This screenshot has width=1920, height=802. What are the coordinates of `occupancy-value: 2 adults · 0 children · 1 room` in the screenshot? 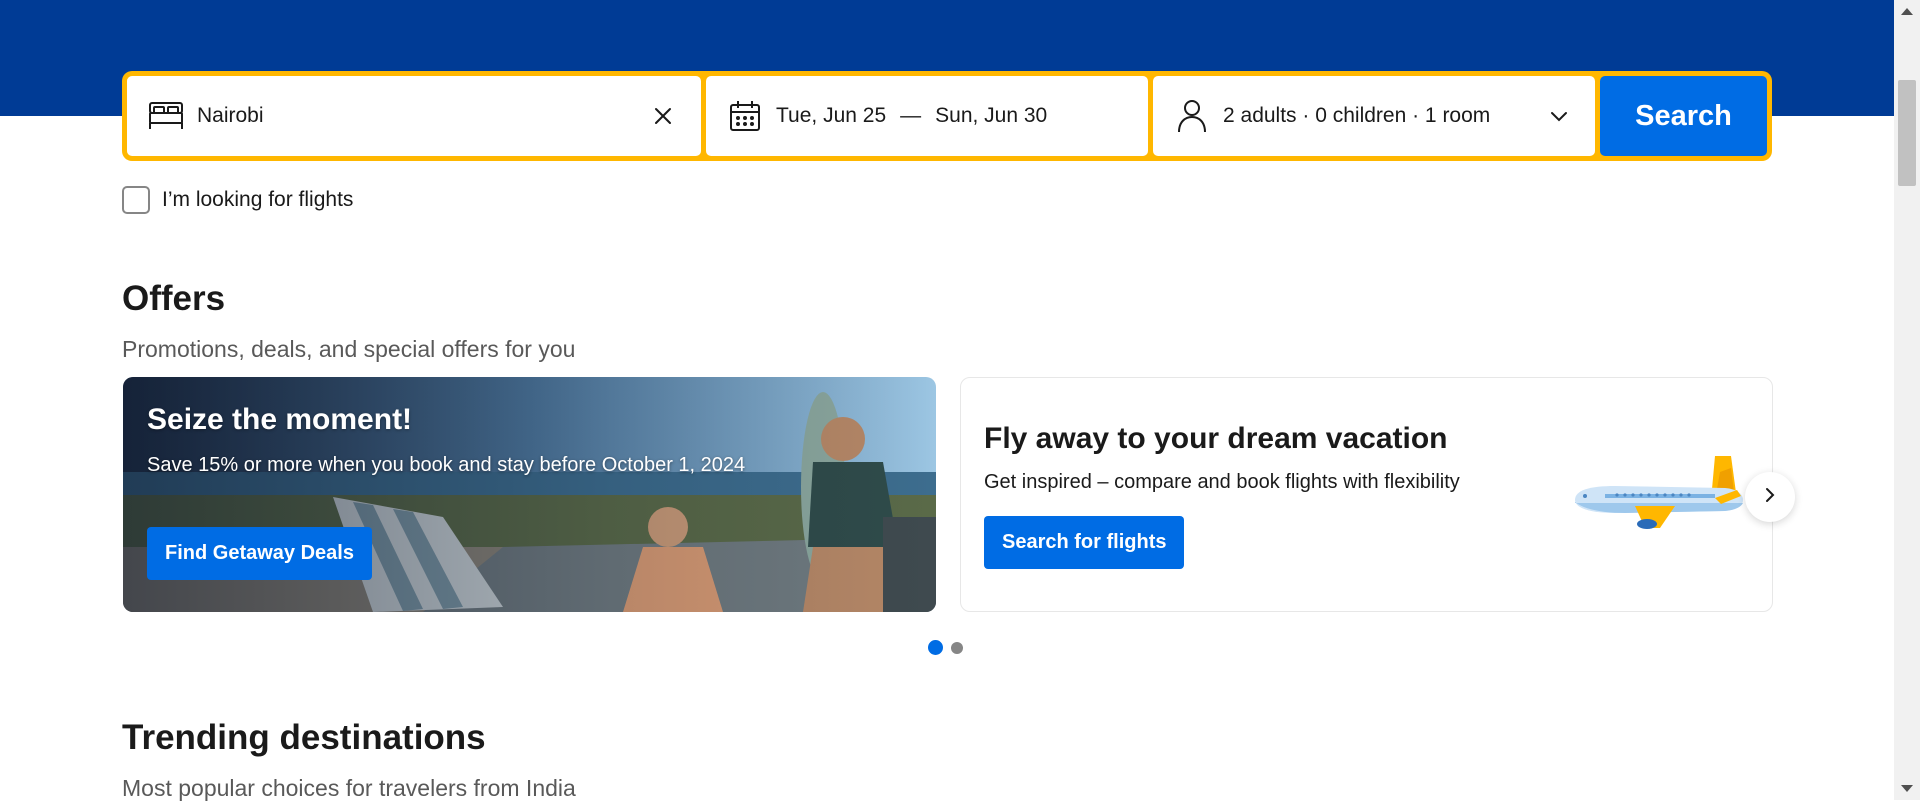 It's located at (1356, 116).